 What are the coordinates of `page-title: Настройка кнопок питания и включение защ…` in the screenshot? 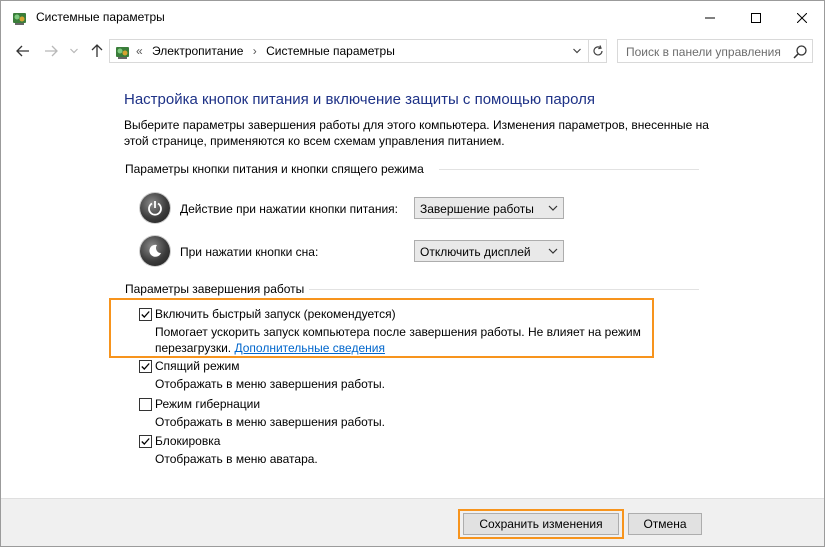 It's located at (359, 99).